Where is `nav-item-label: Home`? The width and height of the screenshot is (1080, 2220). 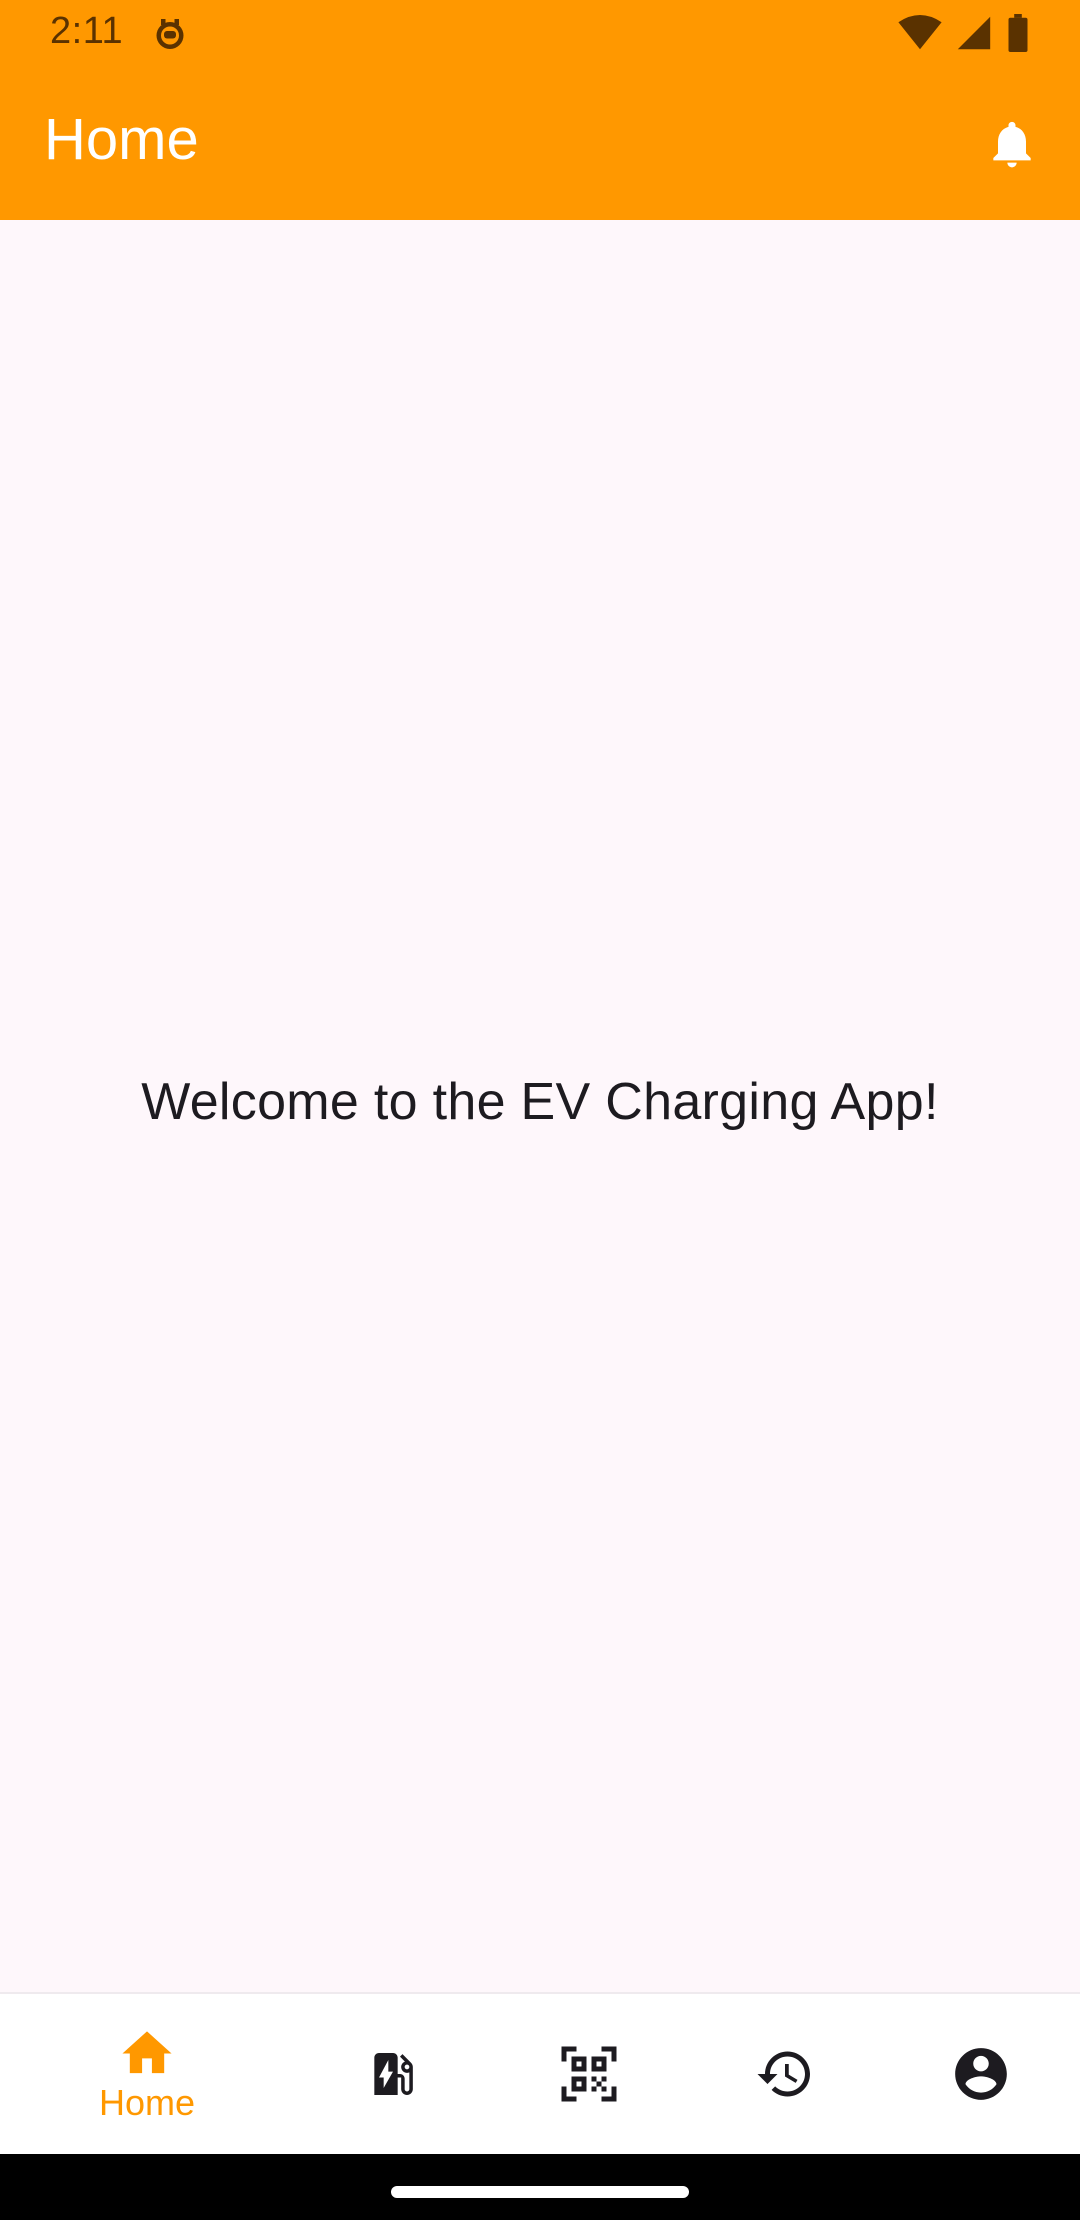
nav-item-label: Home is located at coordinates (147, 2102).